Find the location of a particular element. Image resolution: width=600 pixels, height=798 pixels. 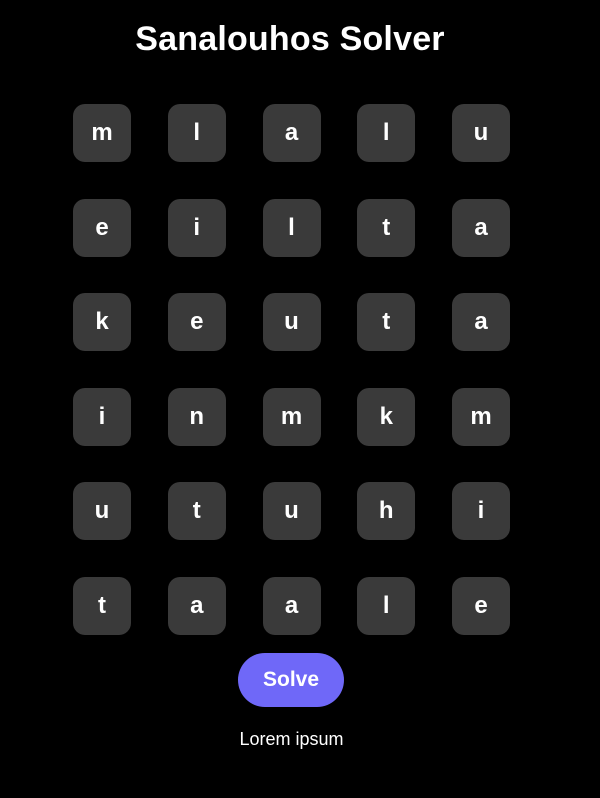

solve-button: Solve is located at coordinates (291, 680).